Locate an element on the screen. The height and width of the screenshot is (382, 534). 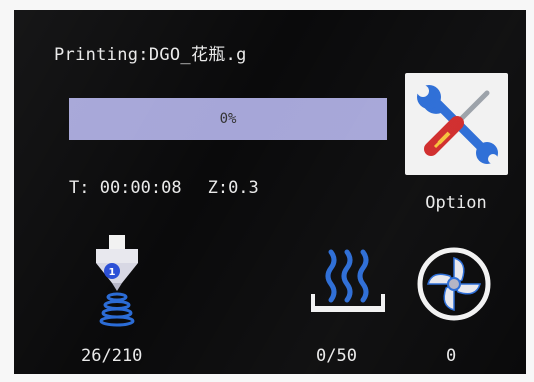
printing-file-title: Printing:DGO_花瓶.g is located at coordinates (150, 55).